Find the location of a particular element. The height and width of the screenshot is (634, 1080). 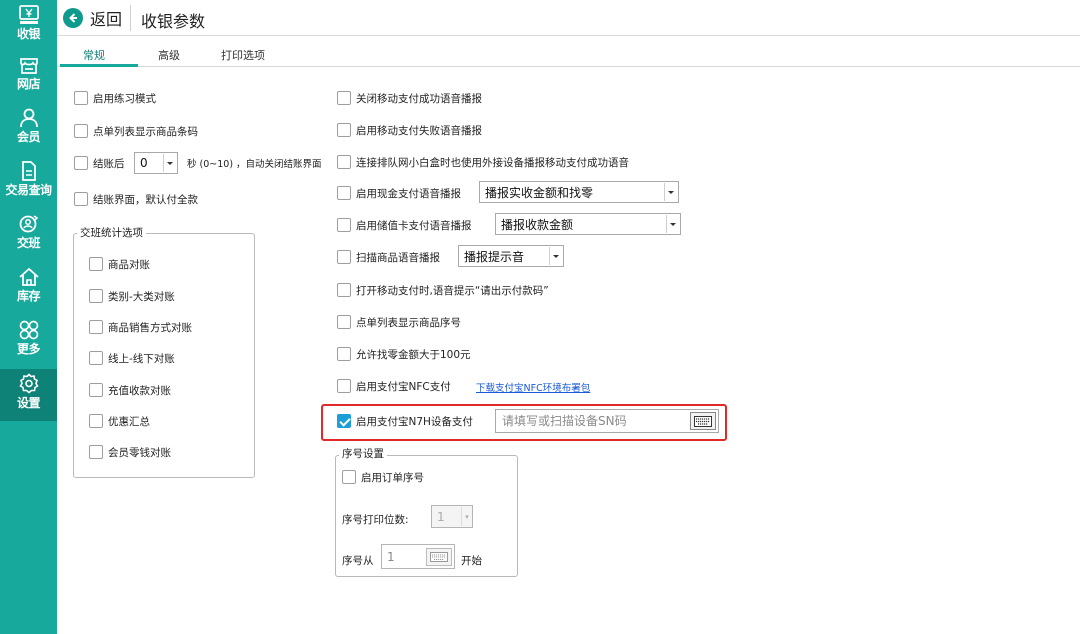

shift-item: 商品销售方式对账 is located at coordinates (140, 327).